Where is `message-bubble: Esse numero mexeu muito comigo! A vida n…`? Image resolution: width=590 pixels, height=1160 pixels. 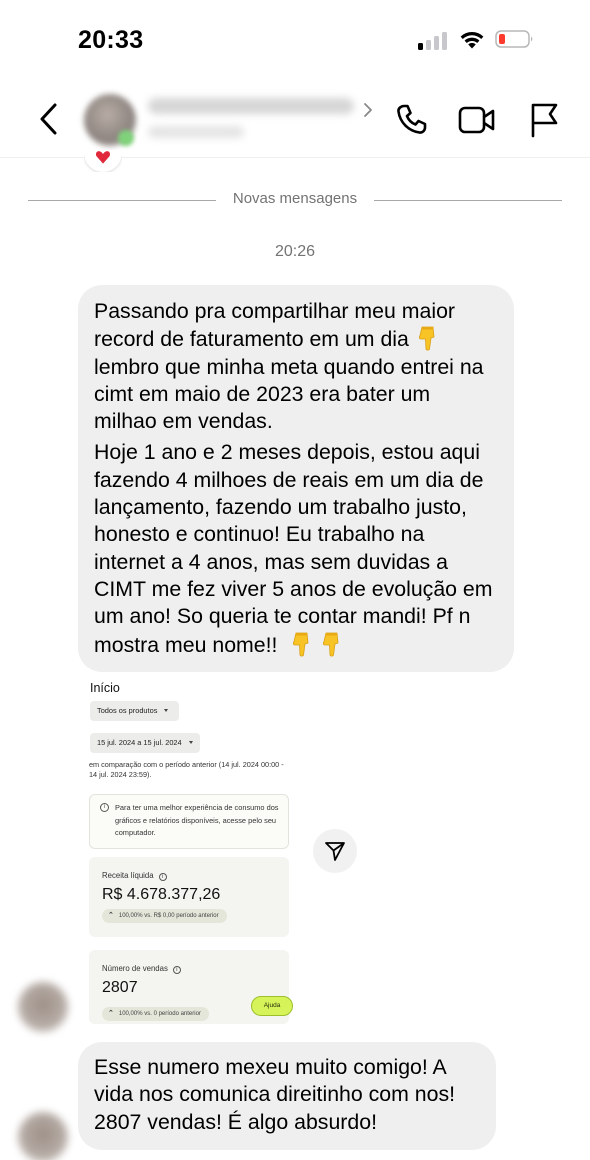
message-bubble: Esse numero mexeu muito comigo! A vida n… is located at coordinates (287, 1096).